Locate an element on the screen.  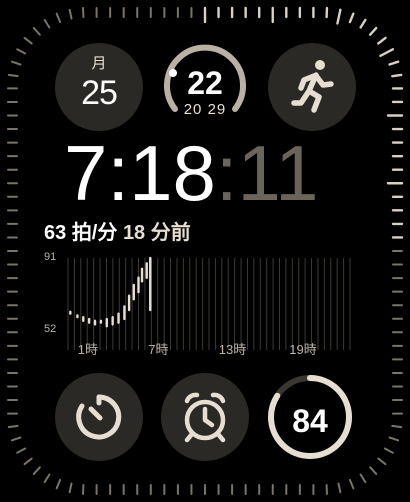
time-hour: 7 is located at coordinates (86, 173).